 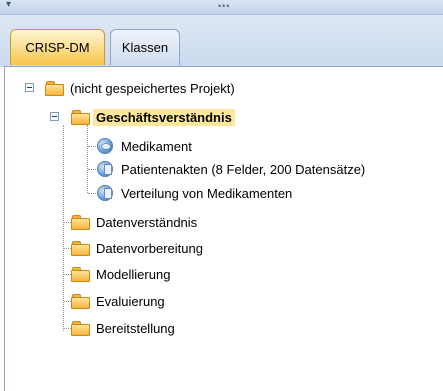 I want to click on tree-item-datenverstaendnis: Datenverständnis, so click(x=135, y=222).